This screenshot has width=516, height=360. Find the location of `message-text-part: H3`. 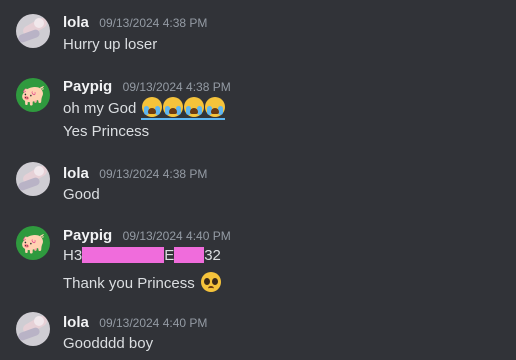

message-text-part: H3 is located at coordinates (73, 255).